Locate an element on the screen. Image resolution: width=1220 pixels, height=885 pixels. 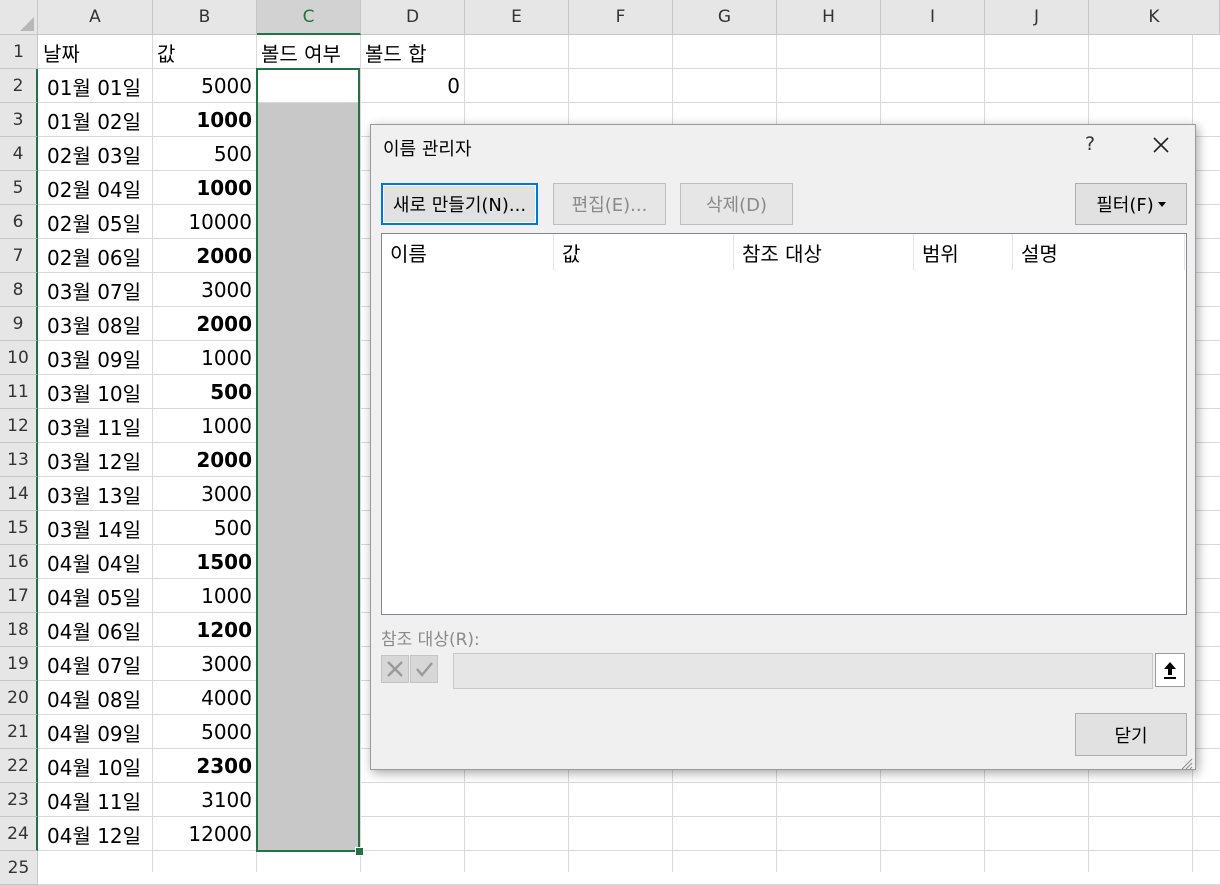
row-header-25: 25 is located at coordinates (19, 868).